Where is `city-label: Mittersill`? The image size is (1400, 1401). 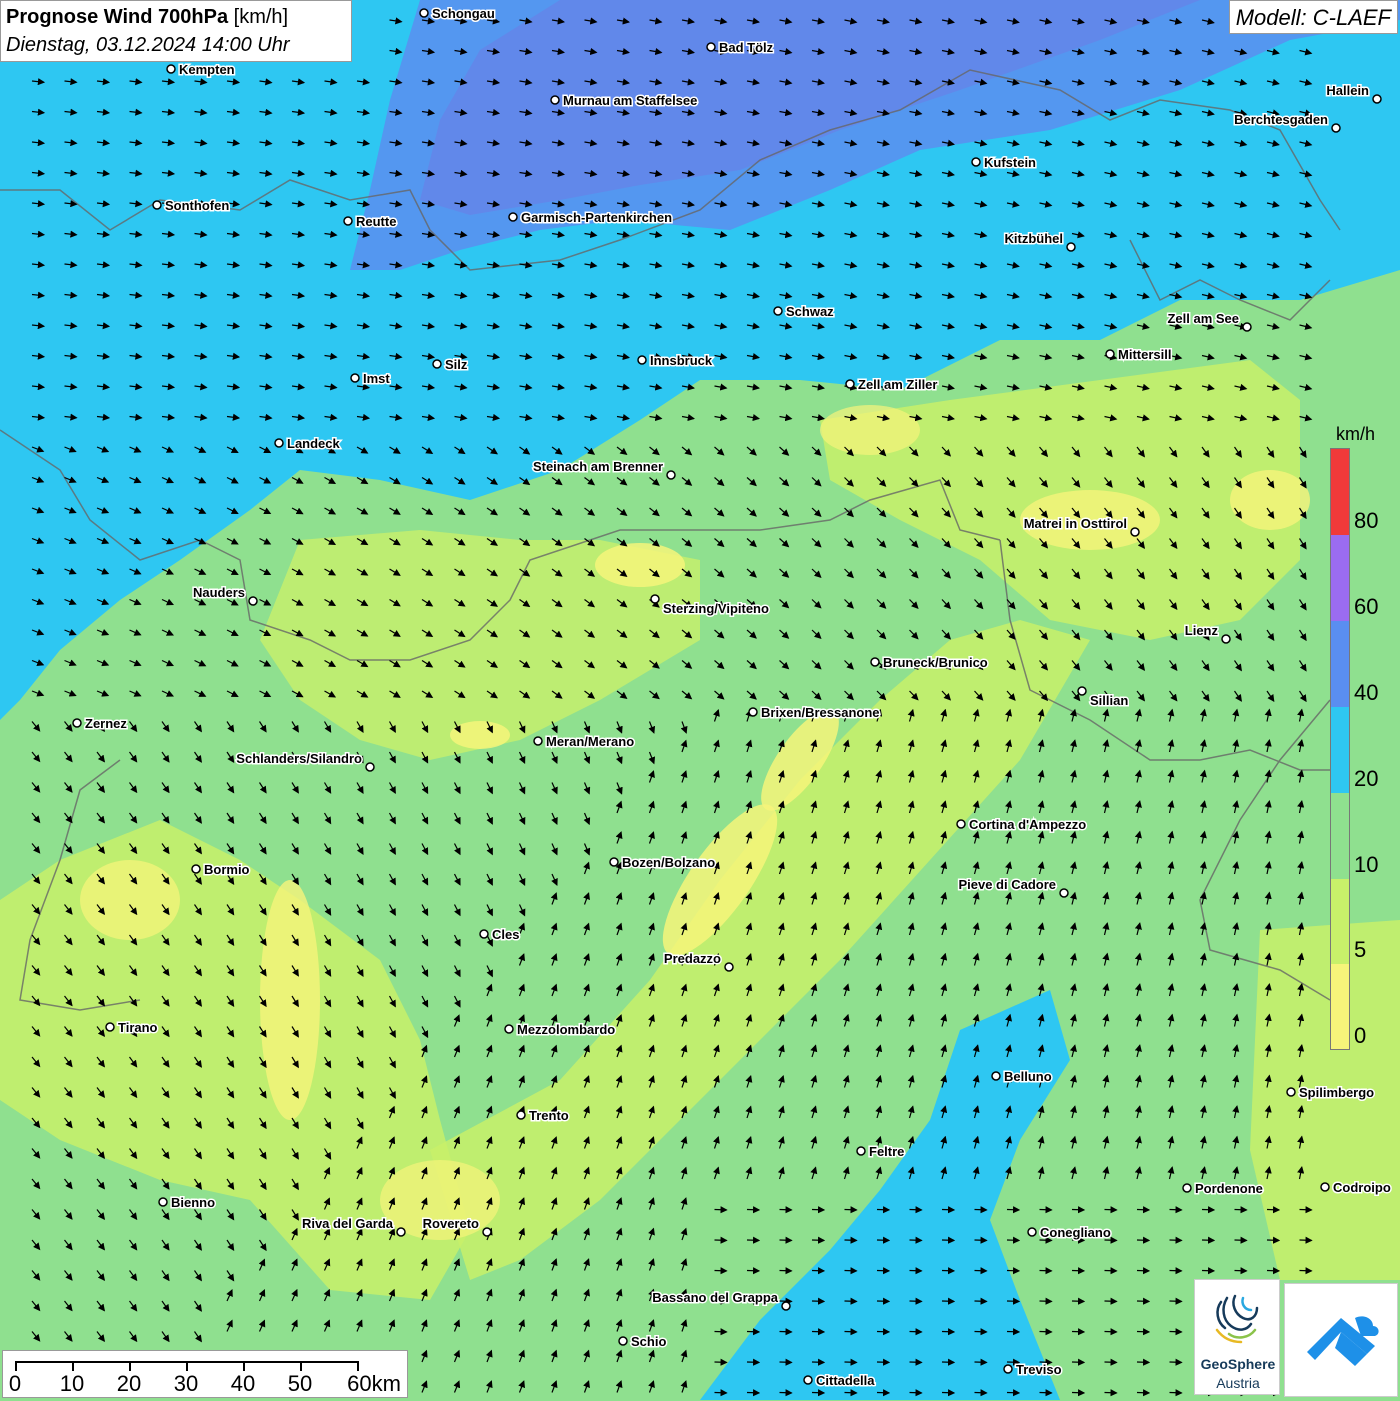
city-label: Mittersill is located at coordinates (1144, 354).